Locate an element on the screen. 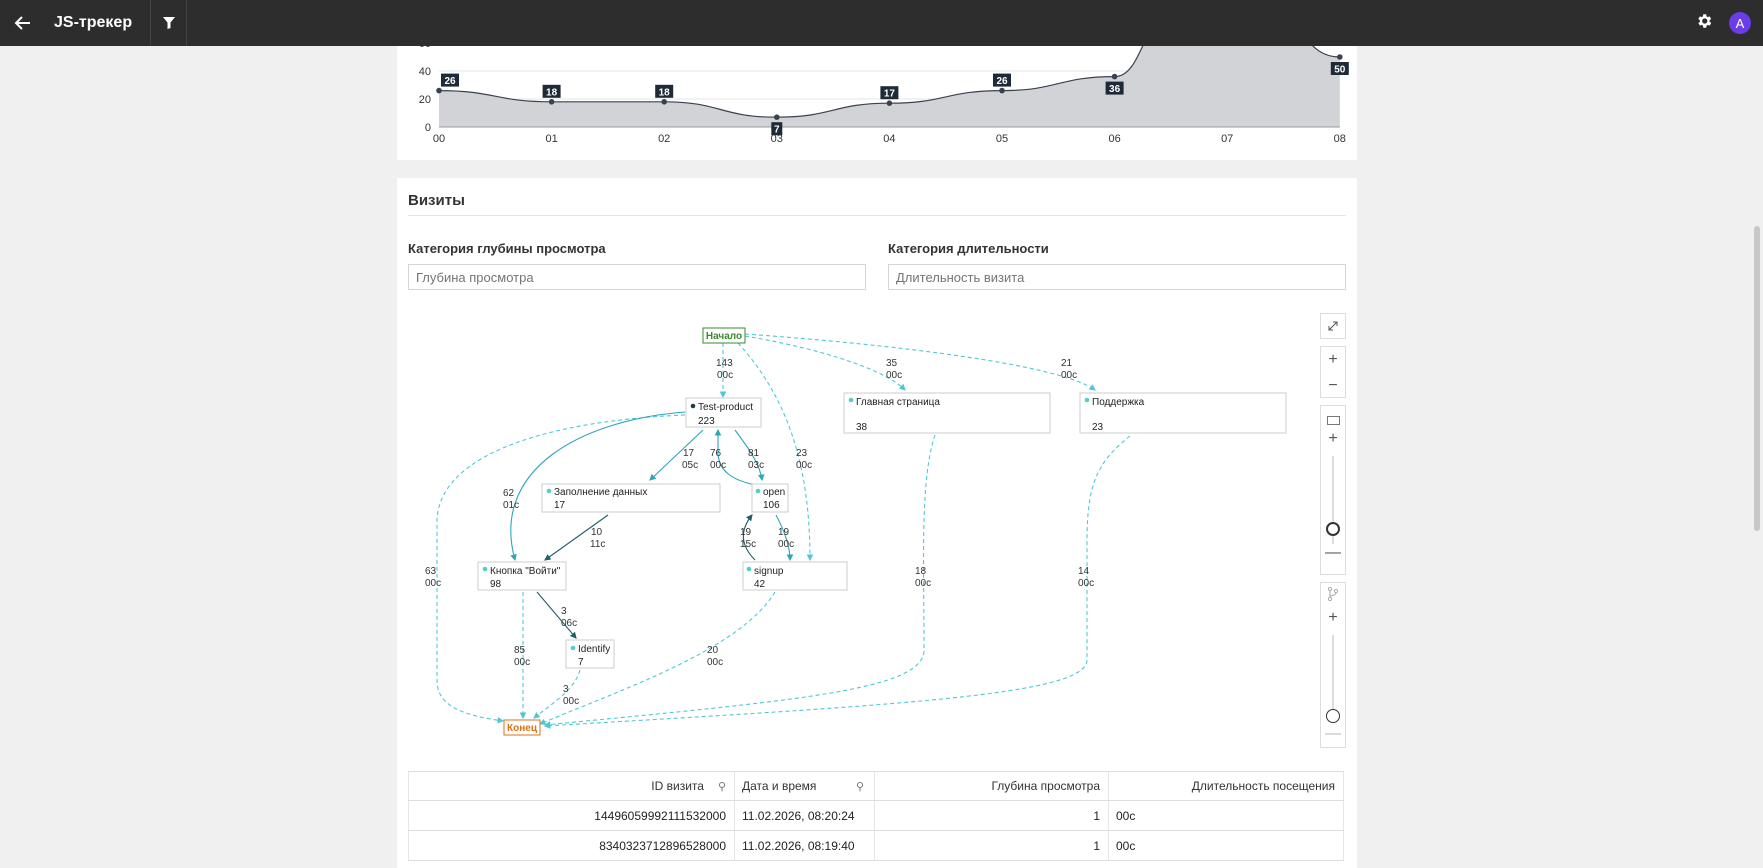 Image resolution: width=1763 pixels, height=868 pixels. y-tick-label: 60 is located at coordinates (425, 48).